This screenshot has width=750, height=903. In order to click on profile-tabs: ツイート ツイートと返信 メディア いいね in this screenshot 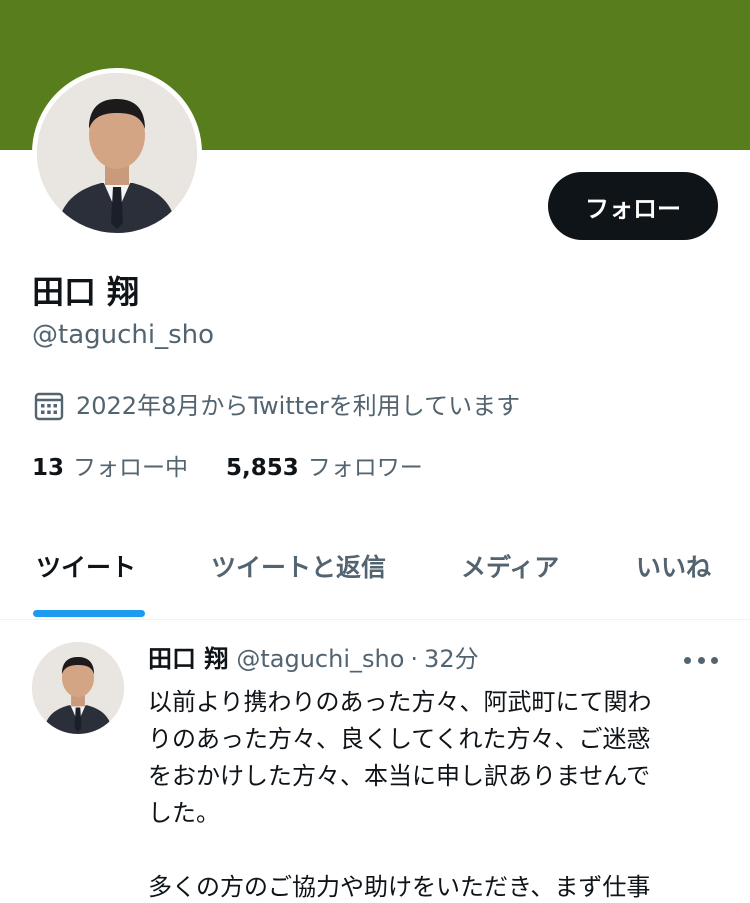, I will do `click(375, 579)`.